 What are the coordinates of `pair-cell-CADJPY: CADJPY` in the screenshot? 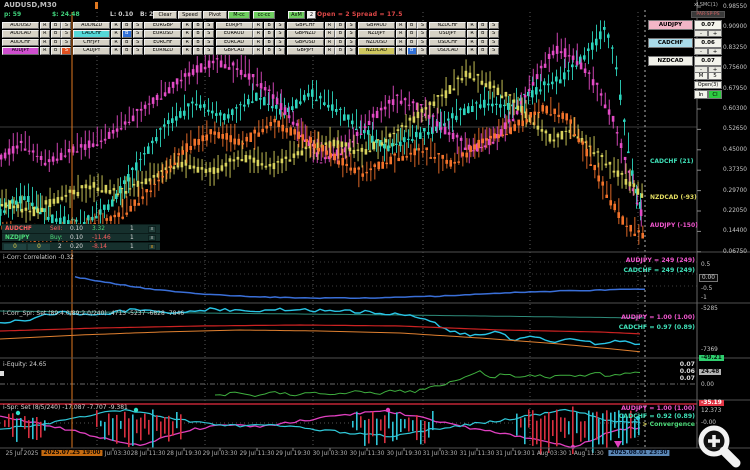 It's located at (92, 51).